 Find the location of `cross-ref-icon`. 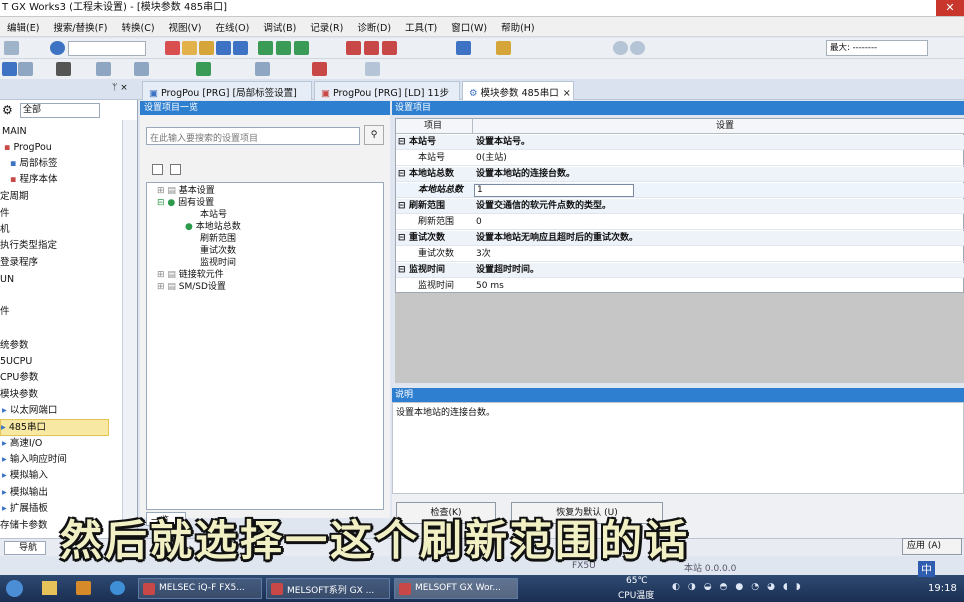

cross-ref-icon is located at coordinates (103, 69).